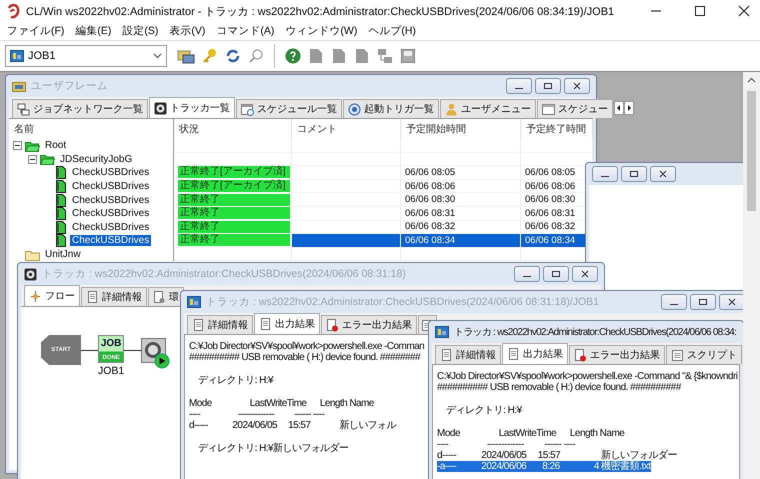 The height and width of the screenshot is (479, 760). What do you see at coordinates (324, 31) in the screenshot?
I see `menu-item: ウィンドウ(W)` at bounding box center [324, 31].